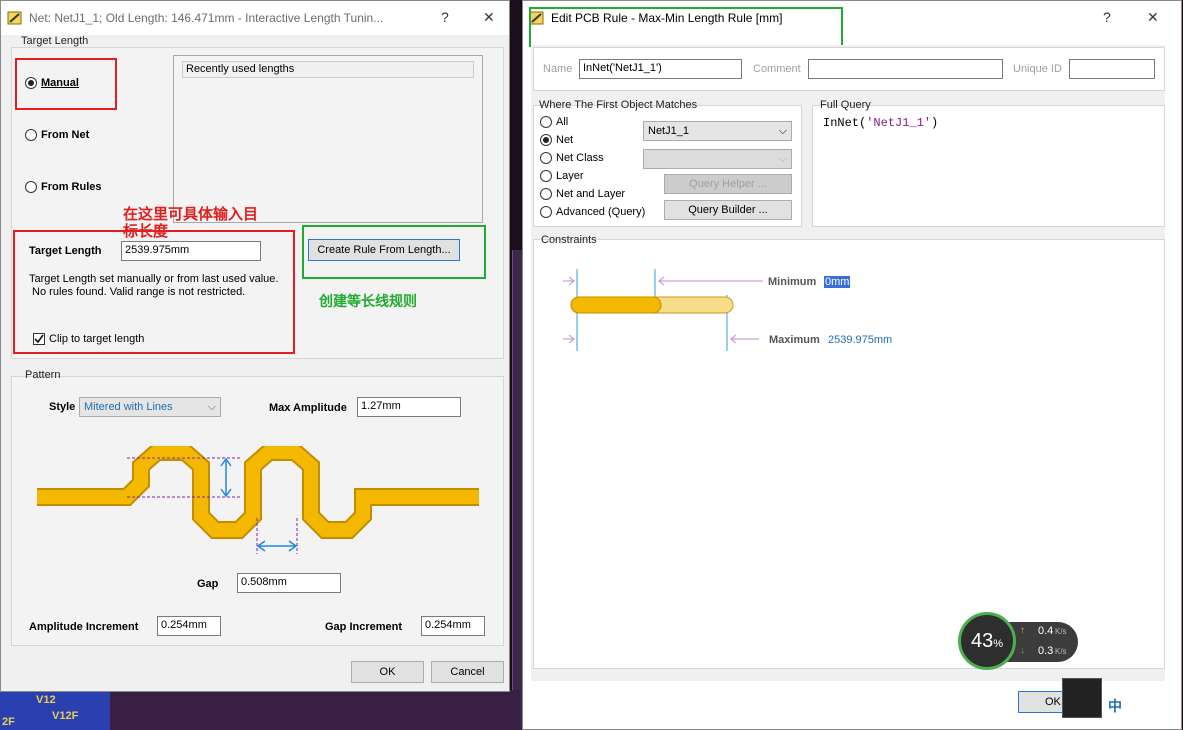 Image resolution: width=1183 pixels, height=730 pixels. I want to click on gap-label: Gap, so click(208, 584).